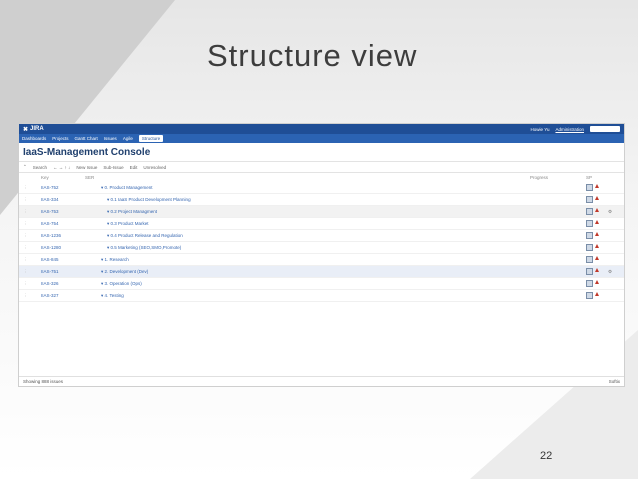  Describe the element at coordinates (110, 138) in the screenshot. I see `nav-issues: Issues` at that location.